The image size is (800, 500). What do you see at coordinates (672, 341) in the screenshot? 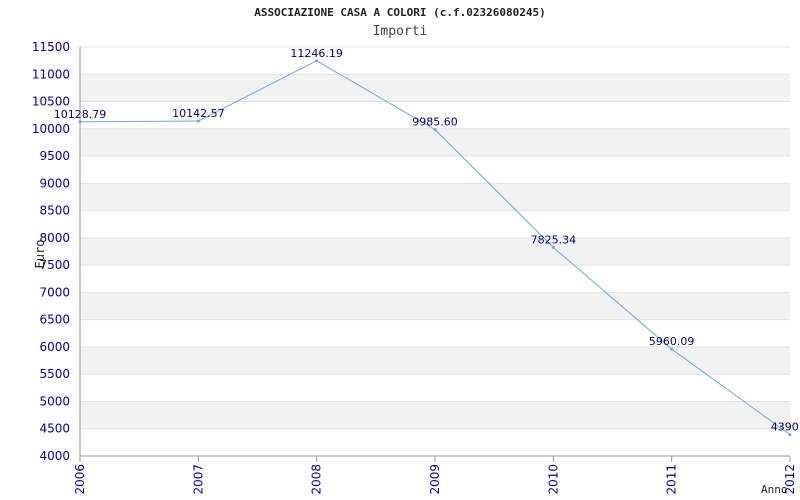
I see `data-label: 5960.09` at bounding box center [672, 341].